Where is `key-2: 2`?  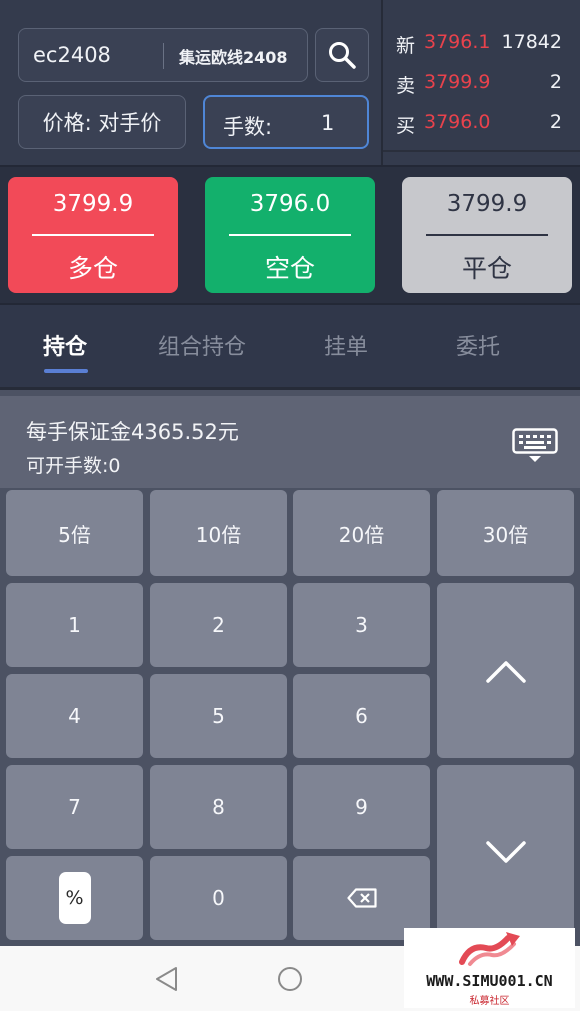
key-2: 2 is located at coordinates (218, 625).